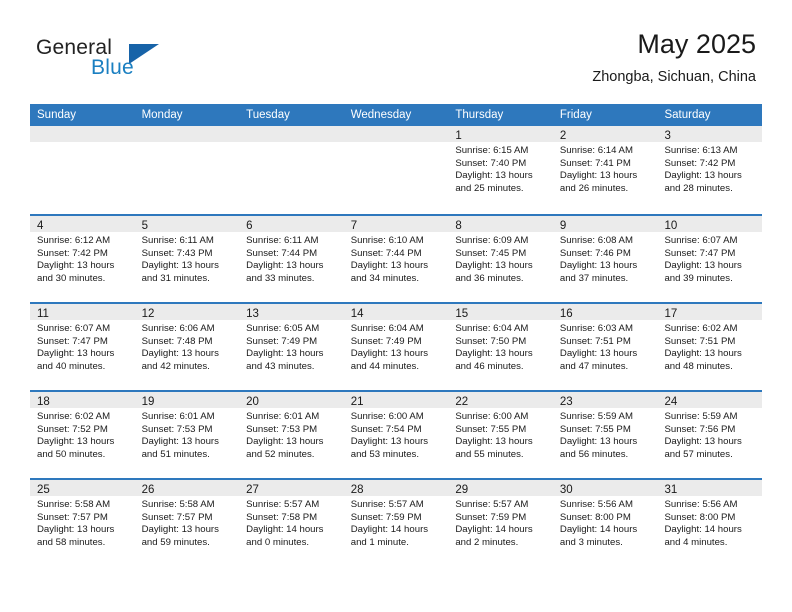  What do you see at coordinates (487, 542) in the screenshot?
I see `daylight-text-line2: and 2 minutes.` at bounding box center [487, 542].